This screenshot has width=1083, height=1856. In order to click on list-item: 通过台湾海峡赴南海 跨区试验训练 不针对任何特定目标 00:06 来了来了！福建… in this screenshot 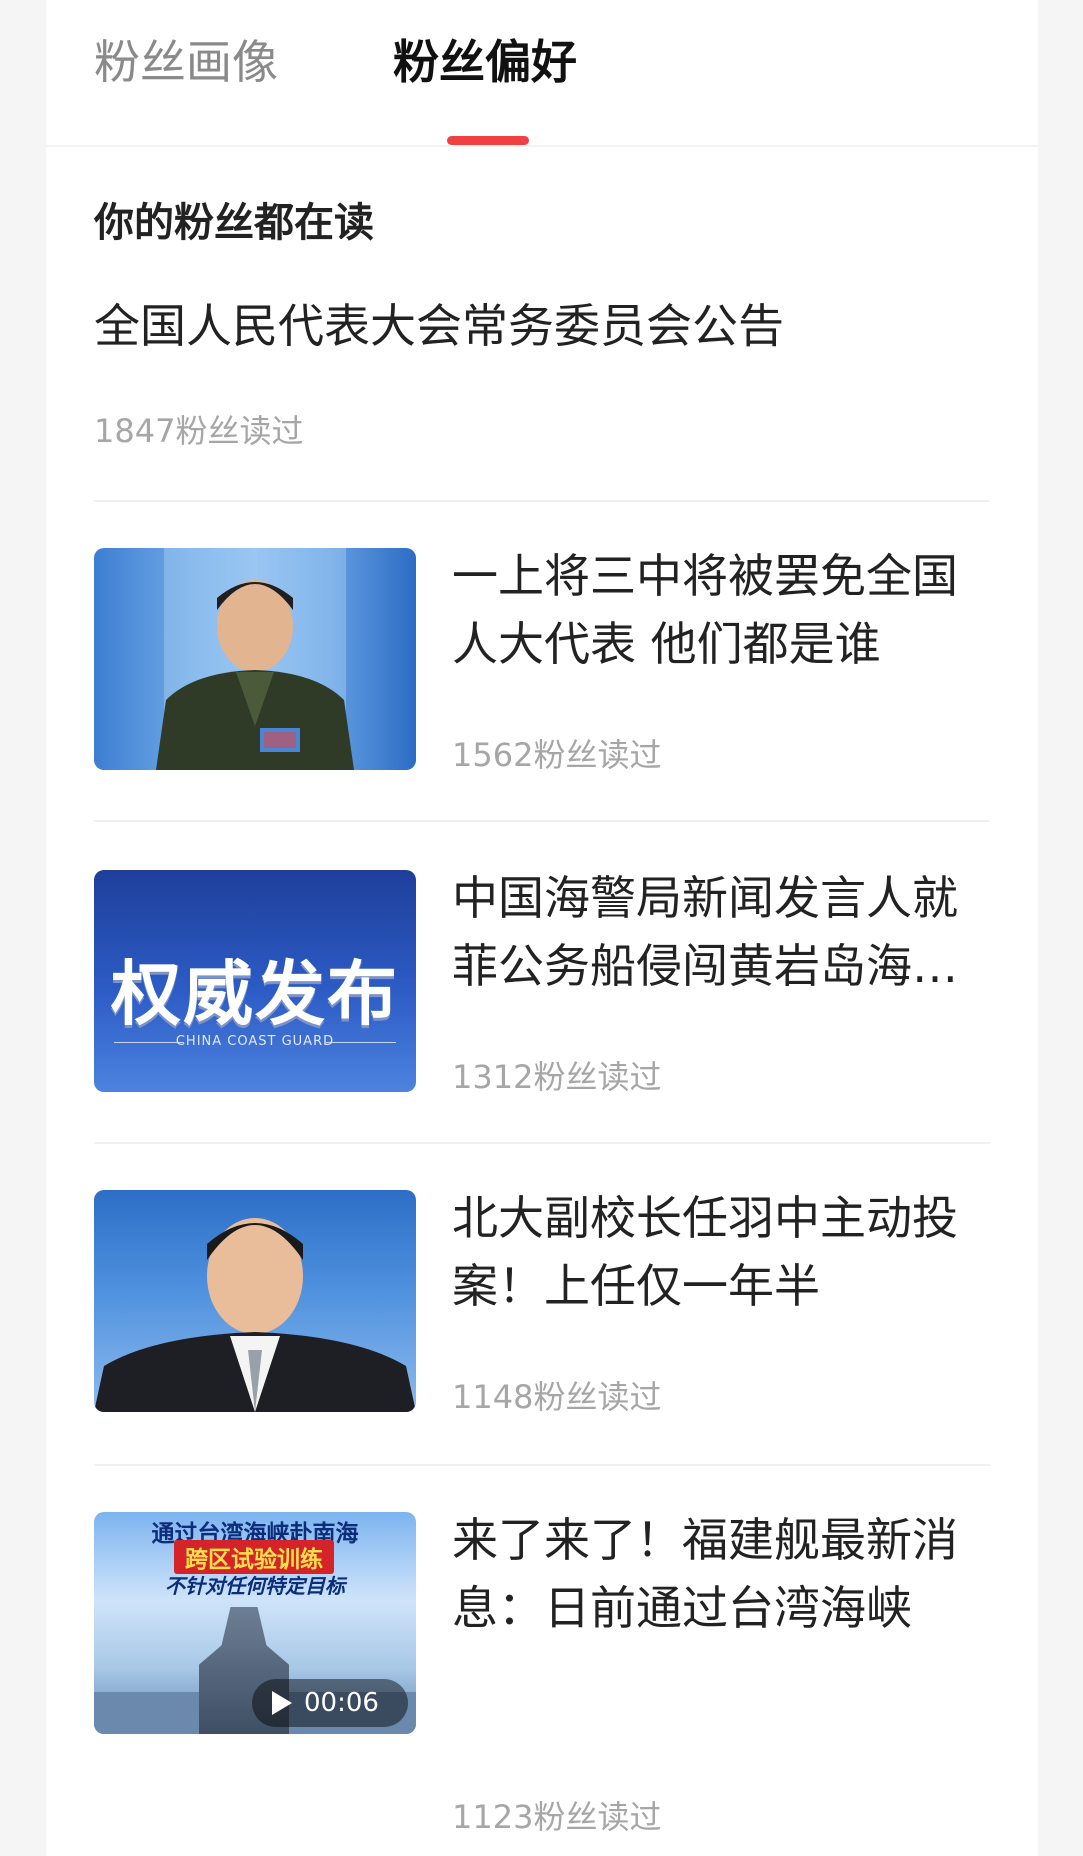, I will do `click(544, 1674)`.